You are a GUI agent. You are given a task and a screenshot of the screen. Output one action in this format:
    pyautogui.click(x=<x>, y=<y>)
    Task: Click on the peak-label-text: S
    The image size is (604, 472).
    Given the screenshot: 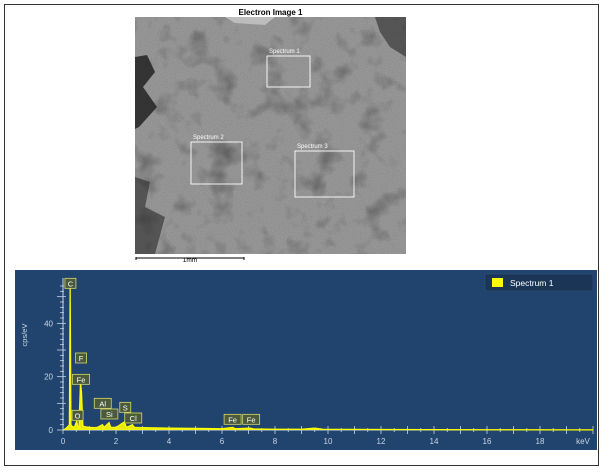 What is the action you would take?
    pyautogui.click(x=125, y=407)
    